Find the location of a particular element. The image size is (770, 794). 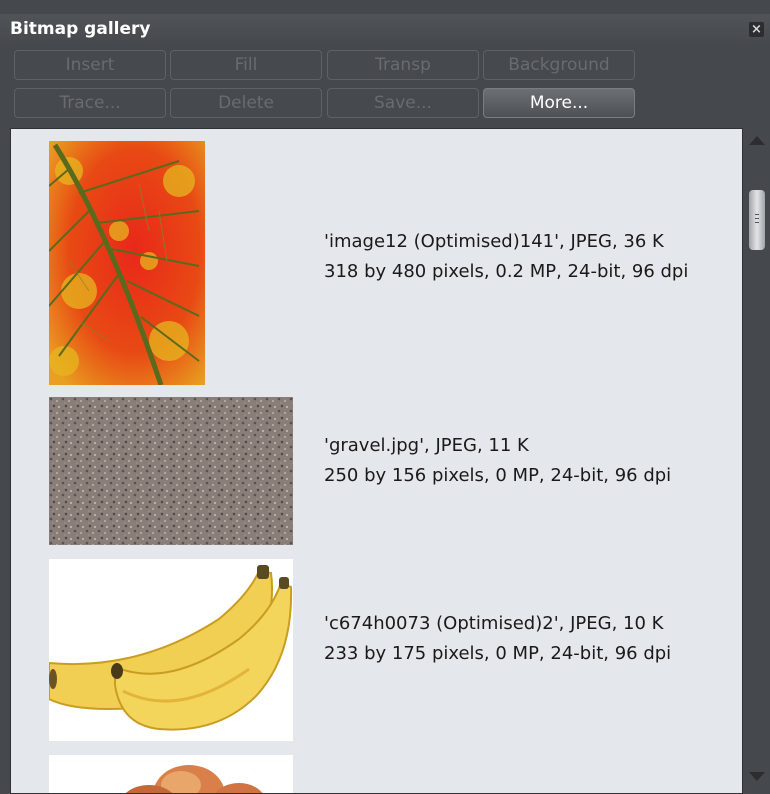

background-button: Background is located at coordinates (559, 65).